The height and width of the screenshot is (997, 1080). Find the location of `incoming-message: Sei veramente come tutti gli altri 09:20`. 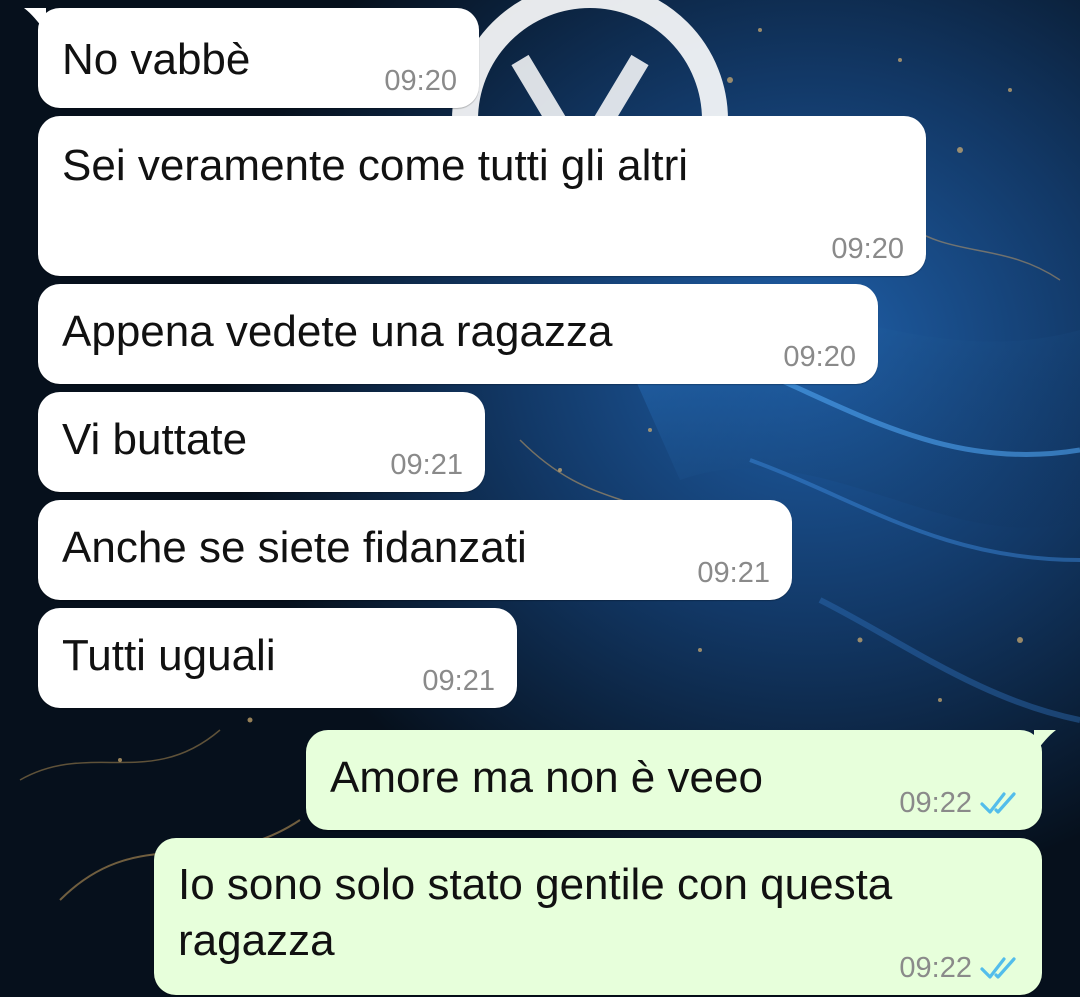

incoming-message: Sei veramente come tutti gli altri 09:20 is located at coordinates (482, 196).